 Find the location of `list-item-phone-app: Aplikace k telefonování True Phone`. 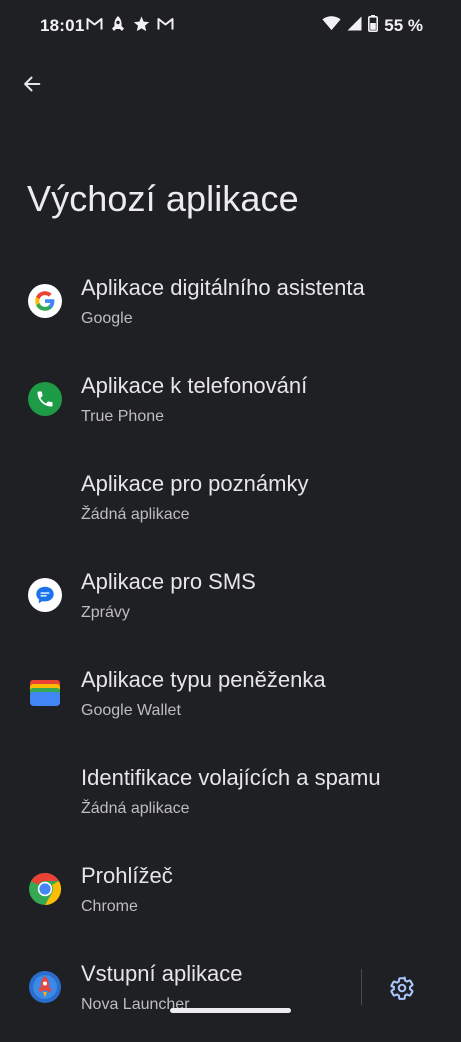

list-item-phone-app: Aplikace k telefonování True Phone is located at coordinates (230, 405).